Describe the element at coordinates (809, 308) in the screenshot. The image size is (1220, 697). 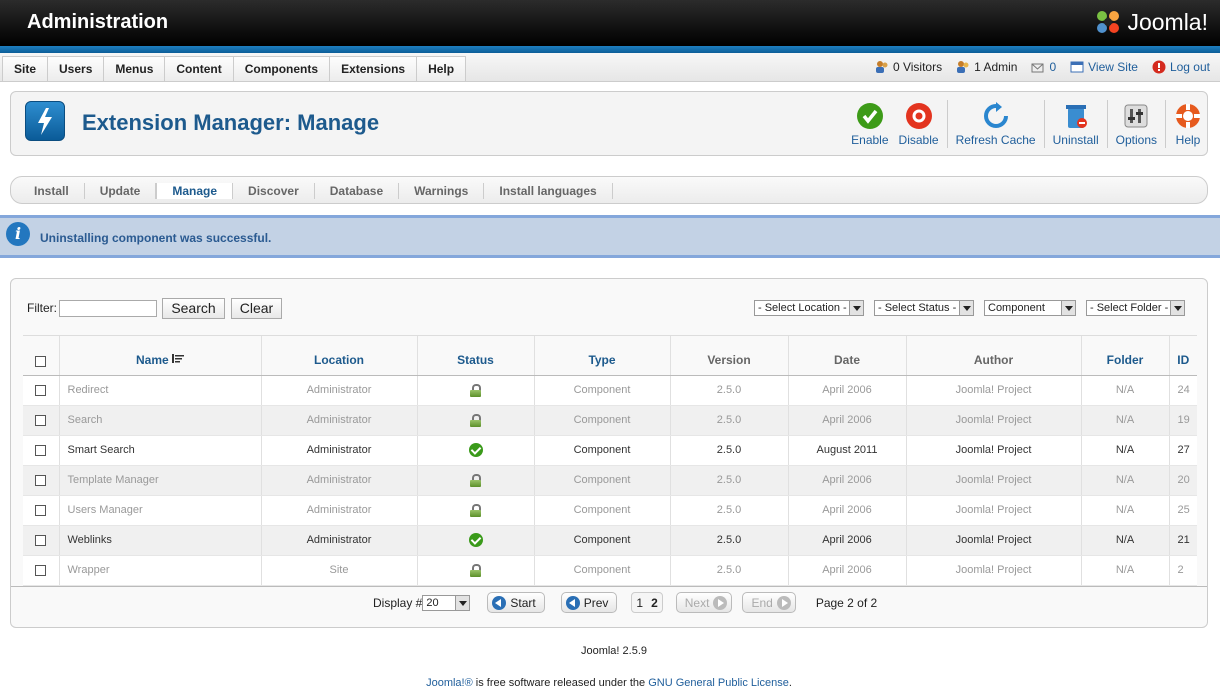
I see `location-select: - Select Location -` at that location.